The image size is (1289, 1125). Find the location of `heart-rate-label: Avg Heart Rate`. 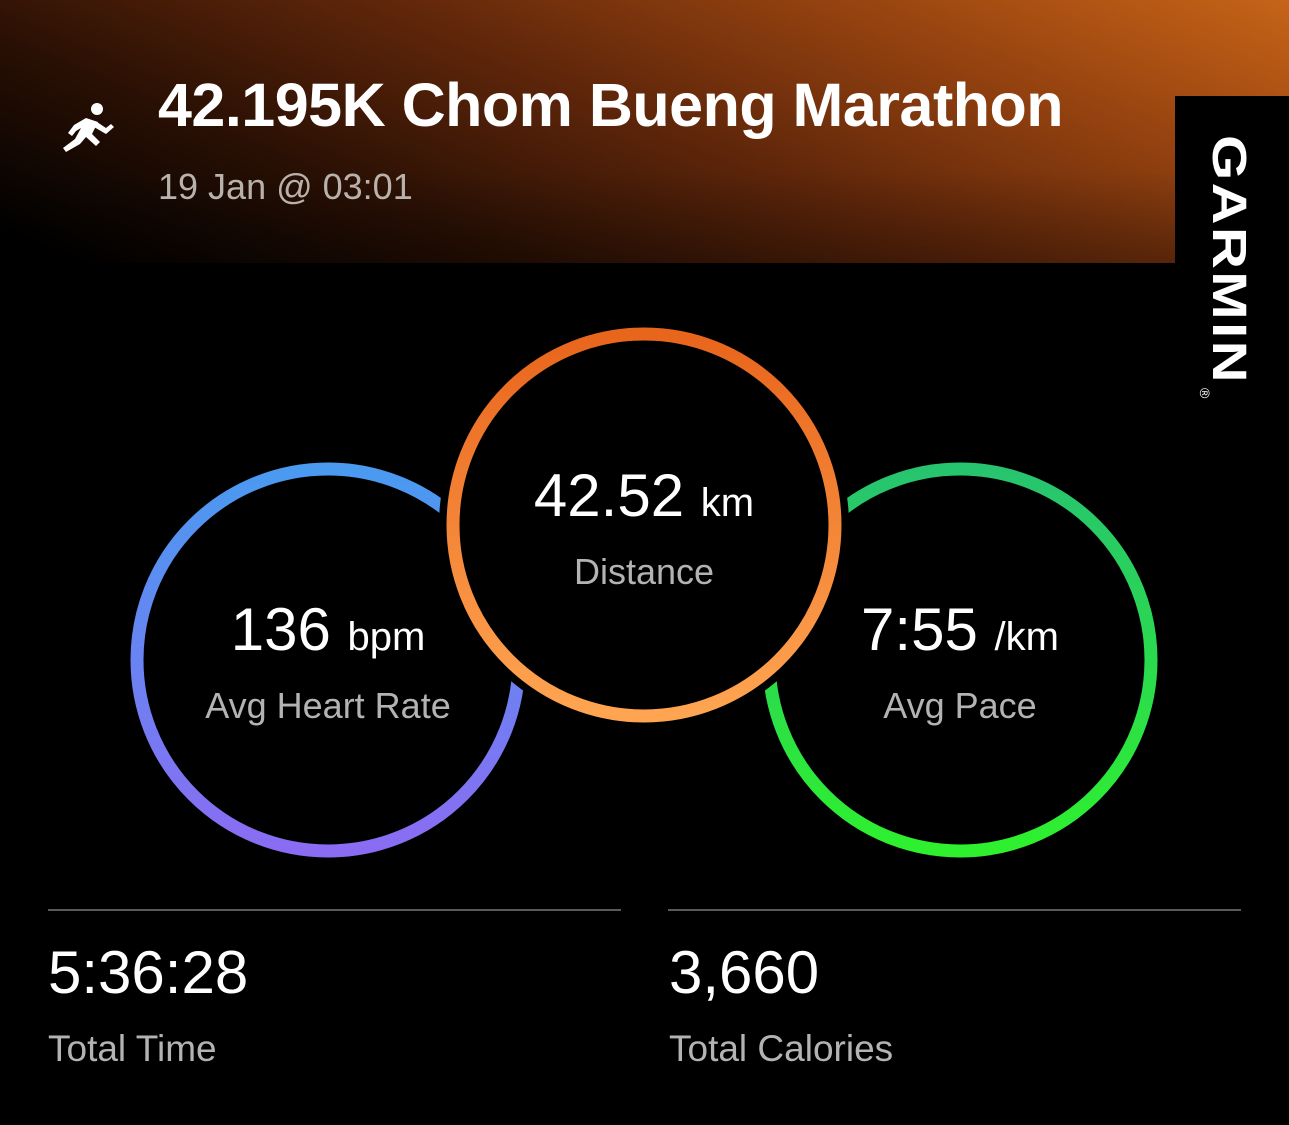

heart-rate-label: Avg Heart Rate is located at coordinates (328, 705).